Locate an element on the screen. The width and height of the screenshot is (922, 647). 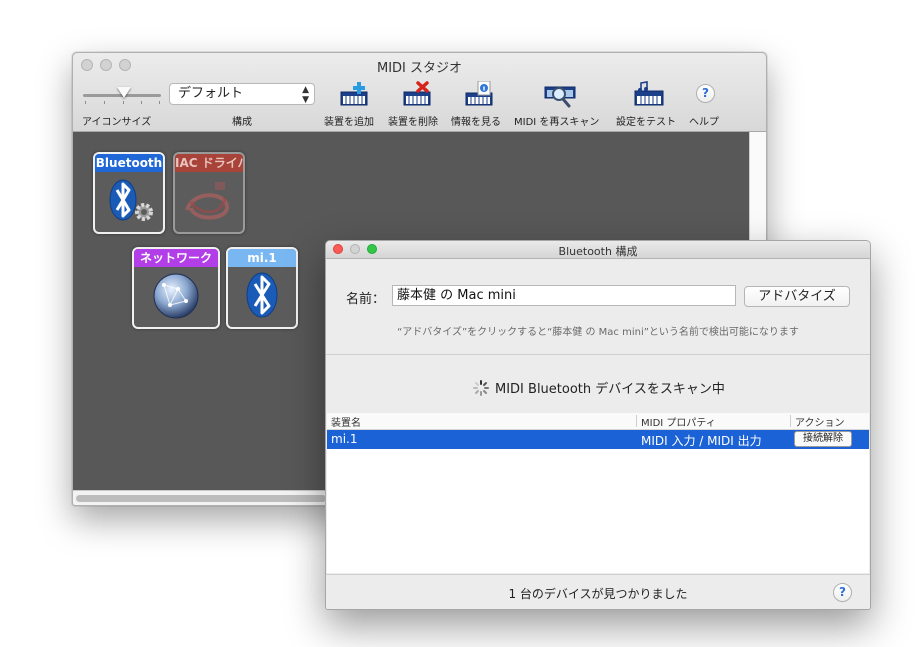
device-name: Bluetooth is located at coordinates (129, 163).